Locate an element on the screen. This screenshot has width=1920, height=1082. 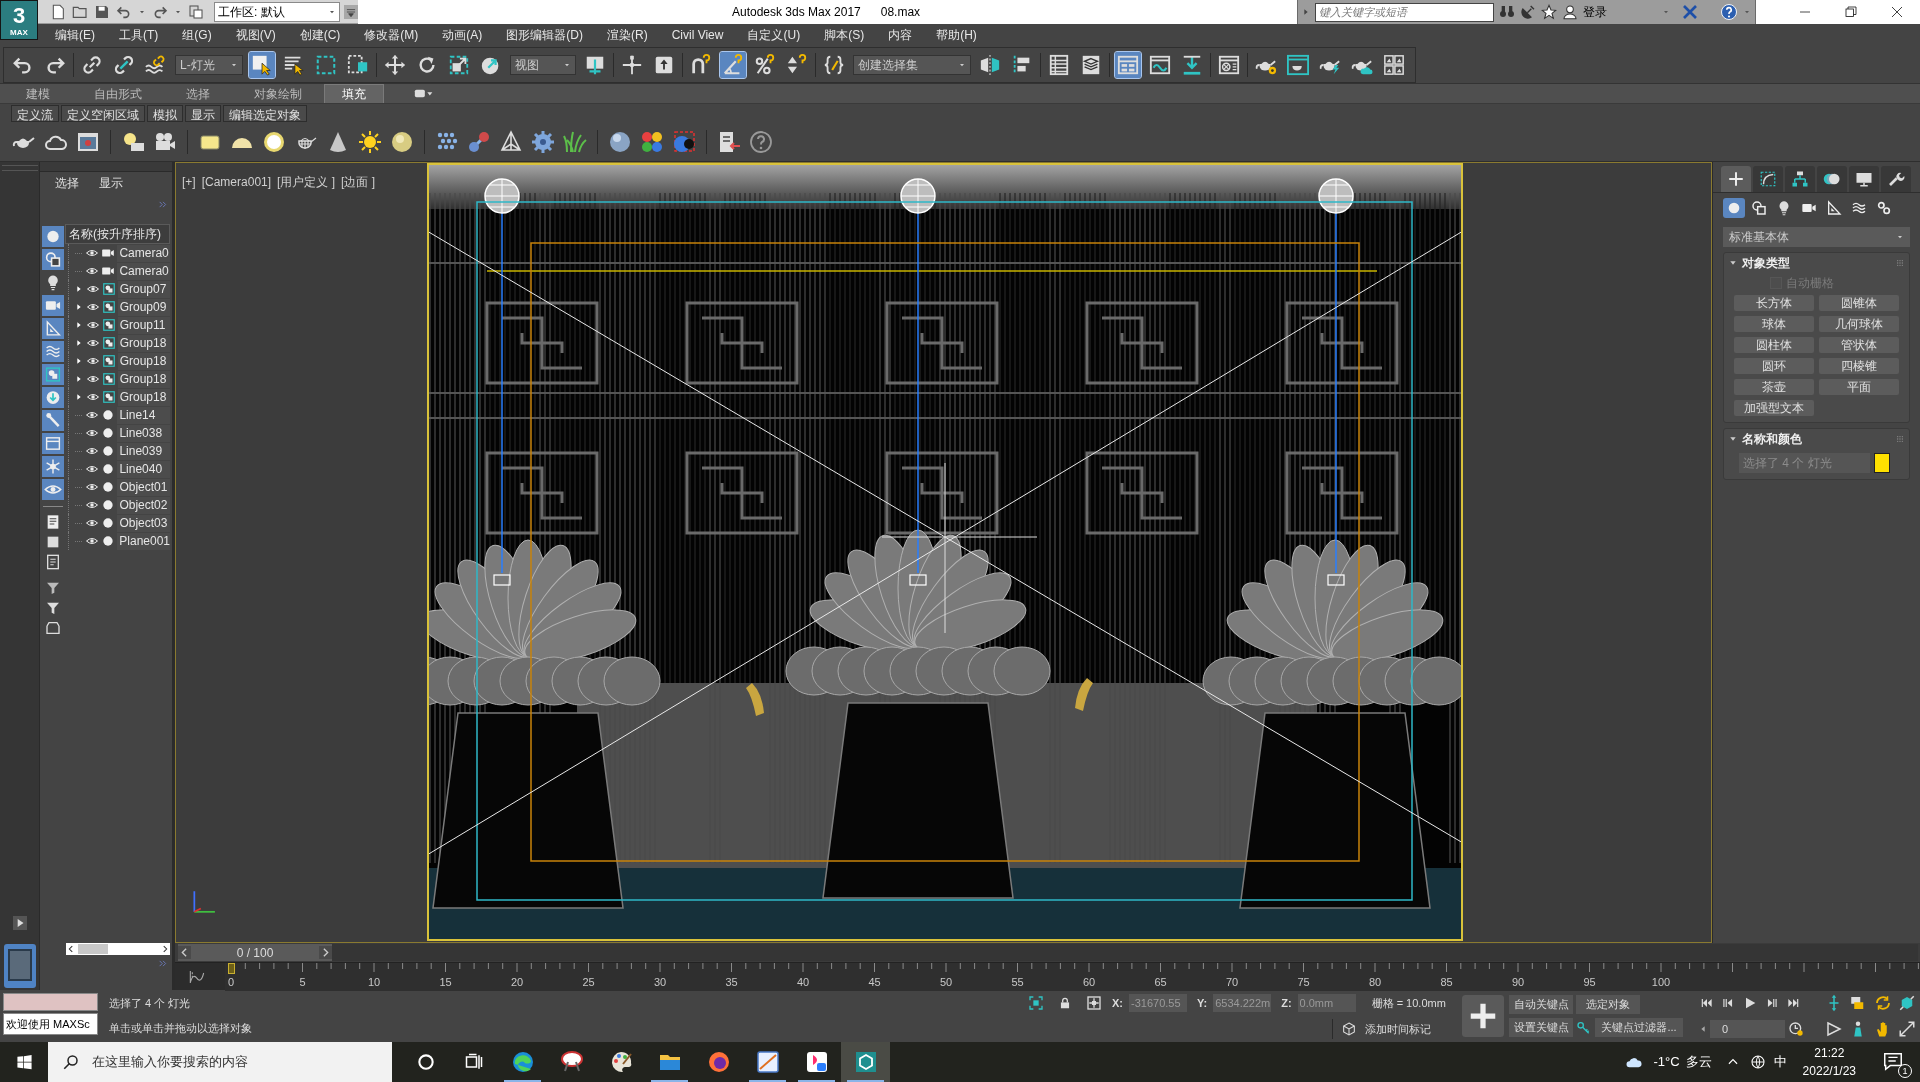
object-type-button: 茶壶 is located at coordinates (1774, 387).